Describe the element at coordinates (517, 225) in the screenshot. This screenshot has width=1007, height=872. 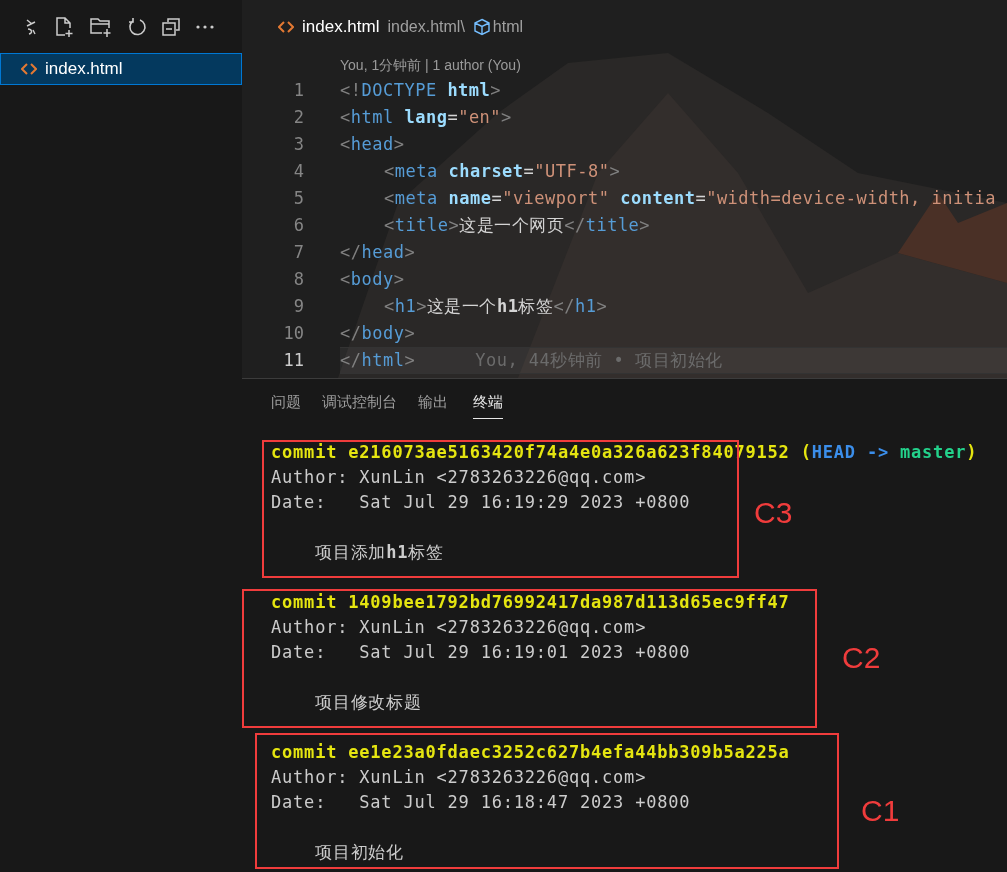
I see `code-line: <title>这是一个网页</title>` at that location.